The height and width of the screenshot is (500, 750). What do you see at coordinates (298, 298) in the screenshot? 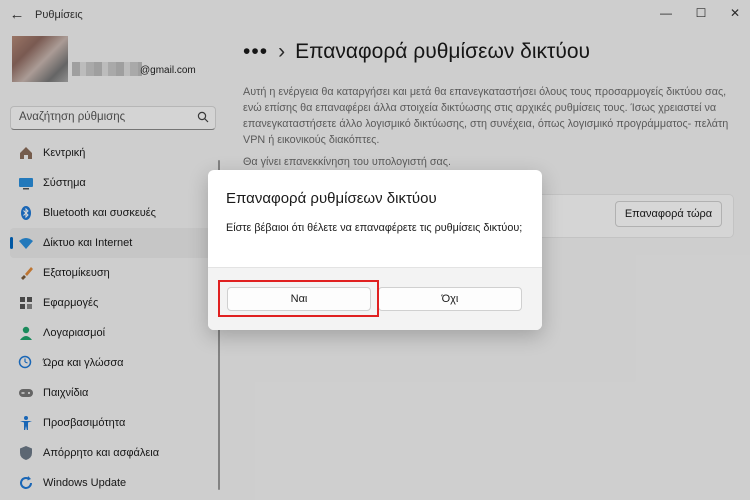
I see `highlight-box` at bounding box center [298, 298].